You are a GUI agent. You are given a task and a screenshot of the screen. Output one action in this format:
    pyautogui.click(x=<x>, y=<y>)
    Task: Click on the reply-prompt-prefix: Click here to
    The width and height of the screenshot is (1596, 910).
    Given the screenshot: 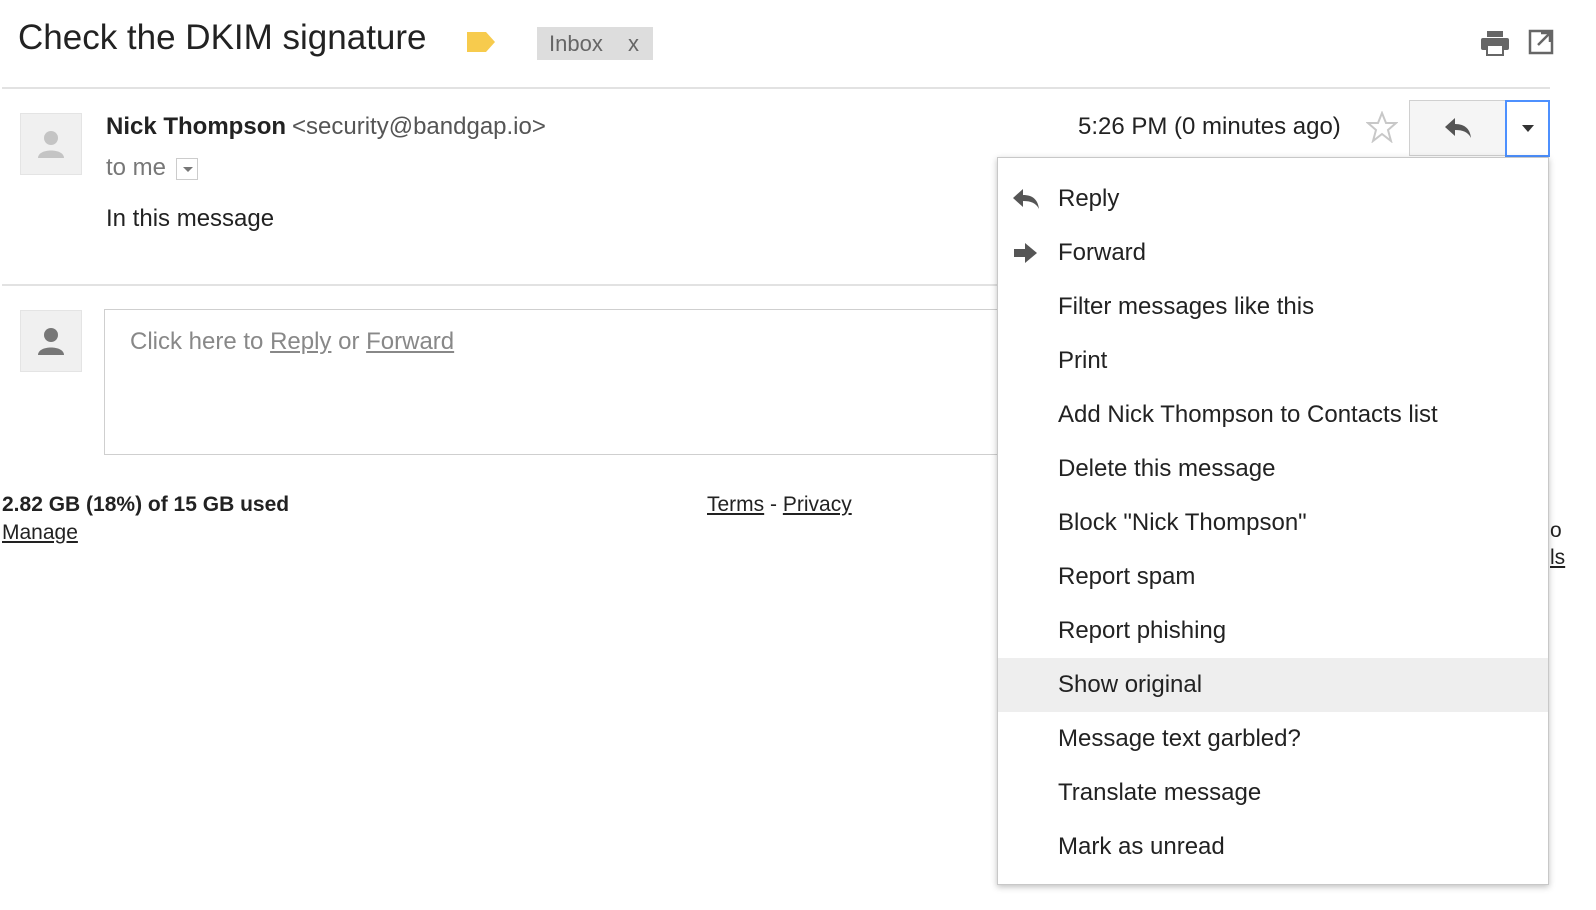 What is the action you would take?
    pyautogui.click(x=197, y=341)
    